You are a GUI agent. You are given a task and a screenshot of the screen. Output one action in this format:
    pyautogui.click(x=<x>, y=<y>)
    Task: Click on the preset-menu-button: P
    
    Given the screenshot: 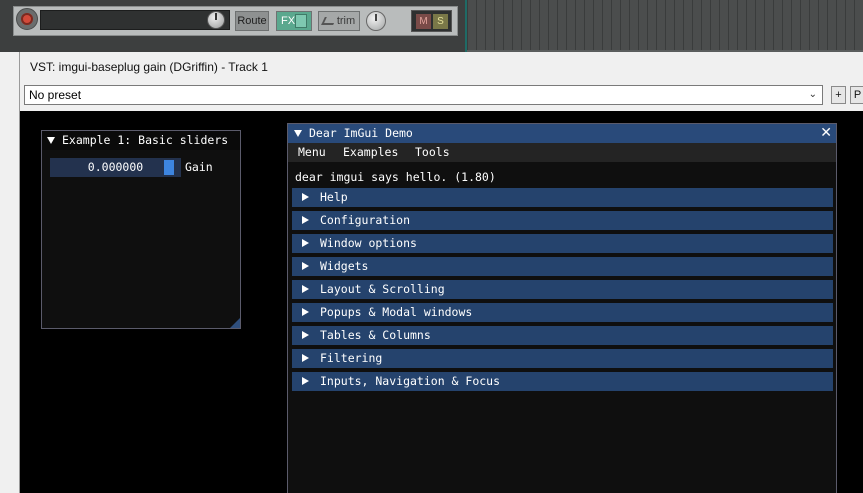 What is the action you would take?
    pyautogui.click(x=856, y=95)
    